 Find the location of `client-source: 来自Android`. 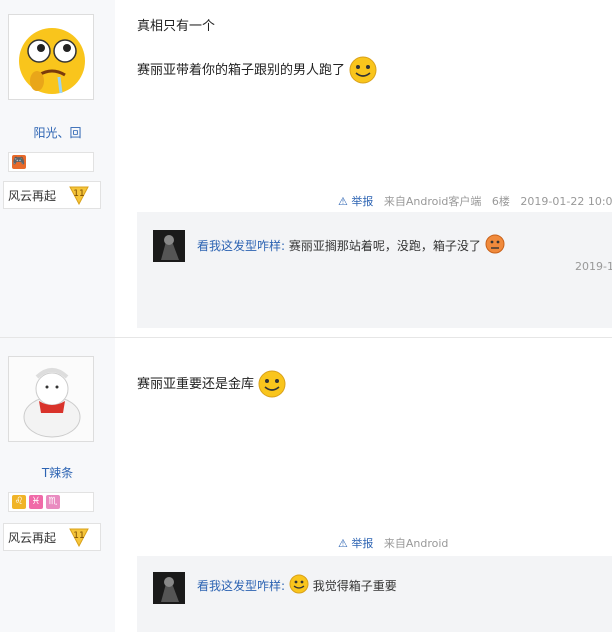

client-source: 来自Android is located at coordinates (416, 543).